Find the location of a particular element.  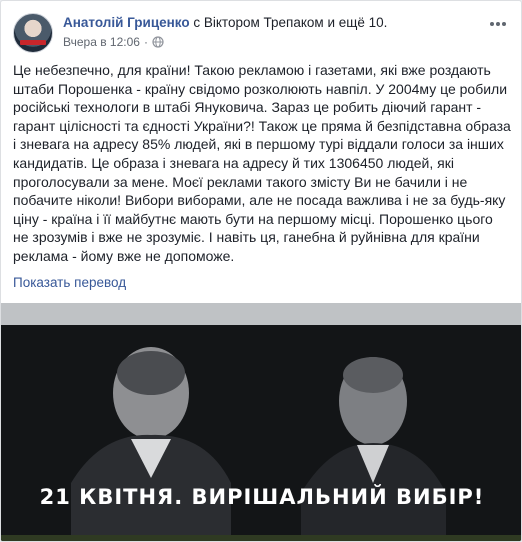

tagged-people-text: с Віктором Трепаком и ещё 10. is located at coordinates (290, 22).